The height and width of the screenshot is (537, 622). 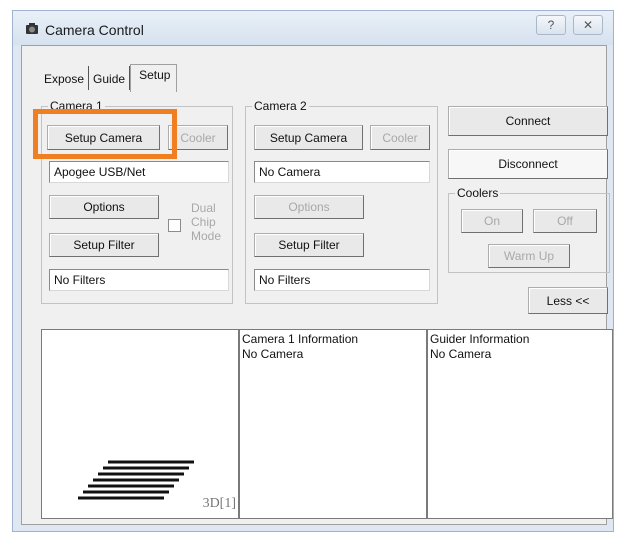 What do you see at coordinates (565, 221) in the screenshot?
I see `cooler-off-button: Off` at bounding box center [565, 221].